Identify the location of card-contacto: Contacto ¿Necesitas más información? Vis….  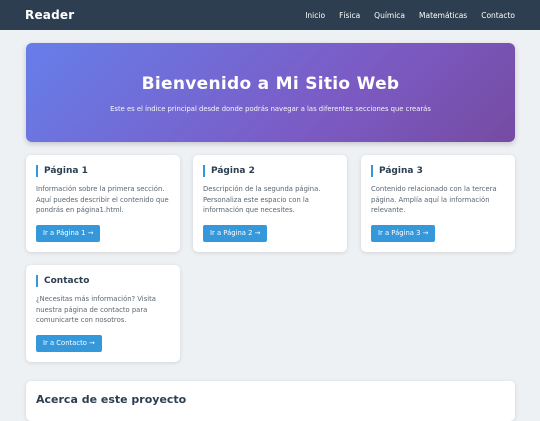
(103, 313).